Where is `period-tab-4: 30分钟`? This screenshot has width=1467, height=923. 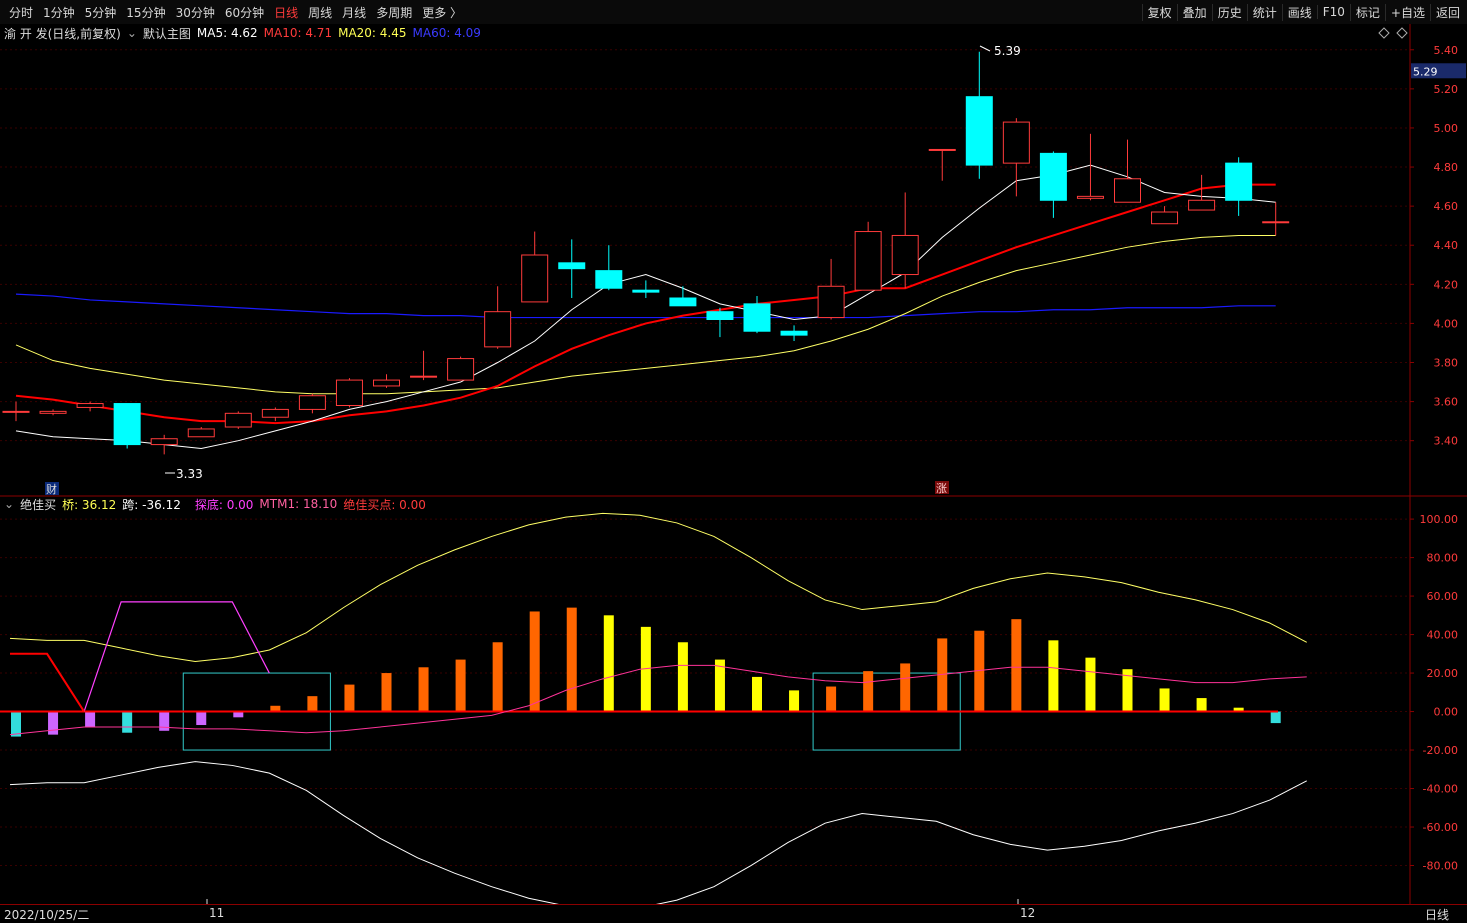 period-tab-4: 30分钟 is located at coordinates (195, 12).